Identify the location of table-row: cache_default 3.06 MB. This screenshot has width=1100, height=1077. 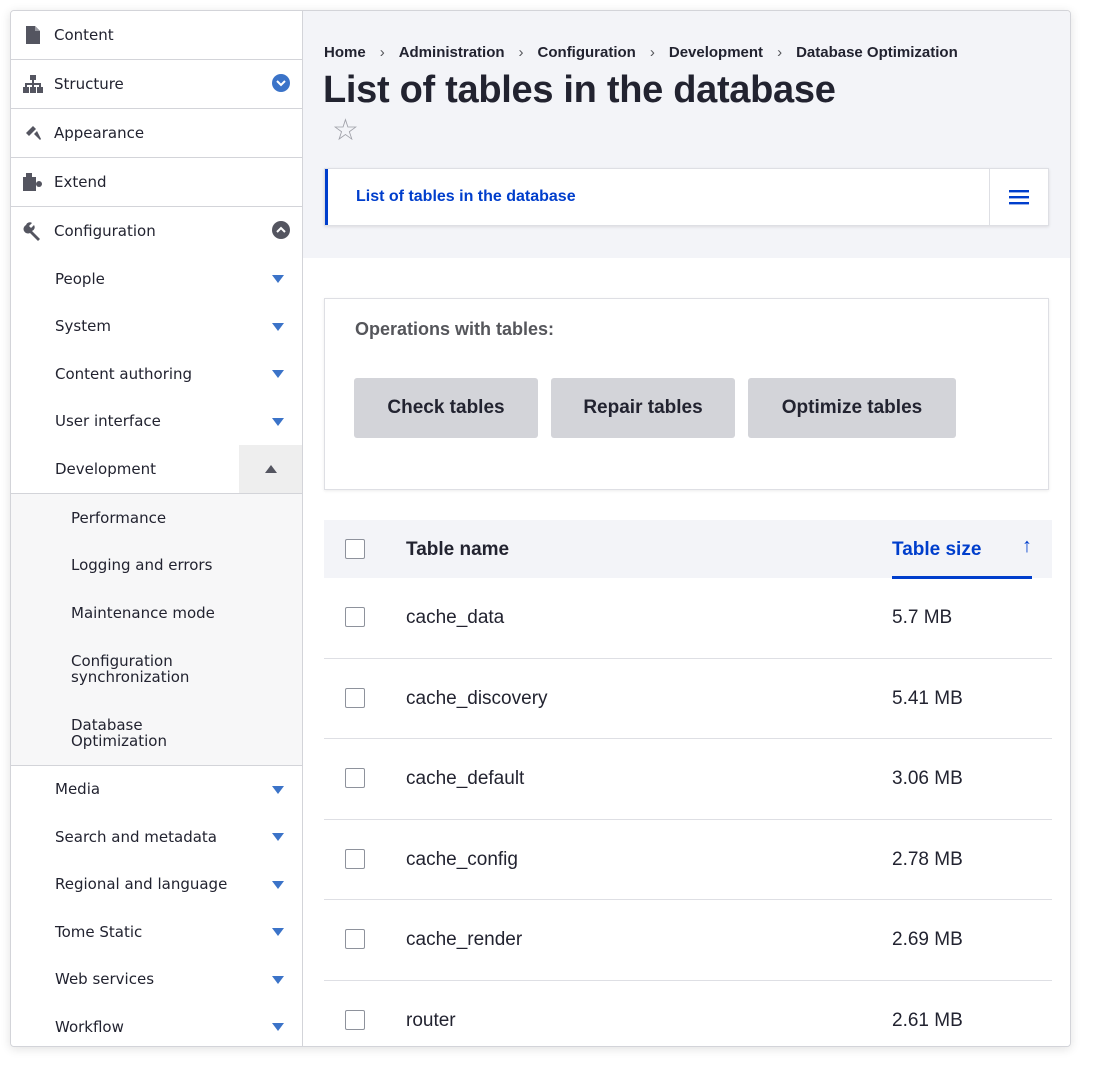
(688, 779).